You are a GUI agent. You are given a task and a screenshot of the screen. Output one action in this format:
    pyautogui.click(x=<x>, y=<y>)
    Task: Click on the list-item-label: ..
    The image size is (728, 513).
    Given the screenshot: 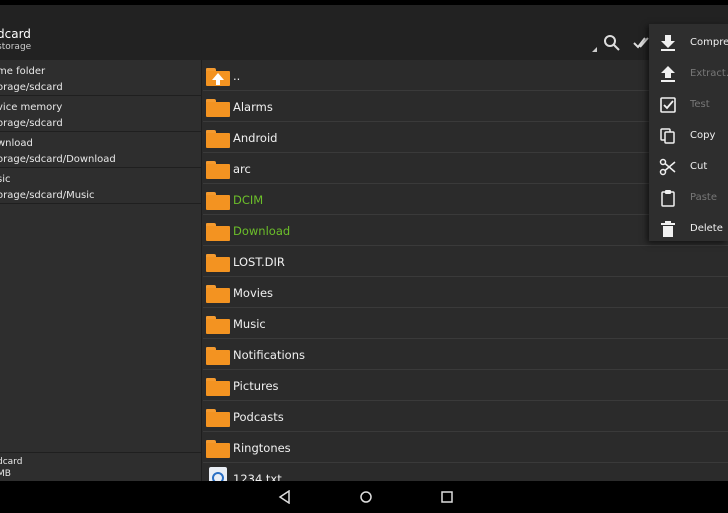 What is the action you would take?
    pyautogui.click(x=237, y=76)
    